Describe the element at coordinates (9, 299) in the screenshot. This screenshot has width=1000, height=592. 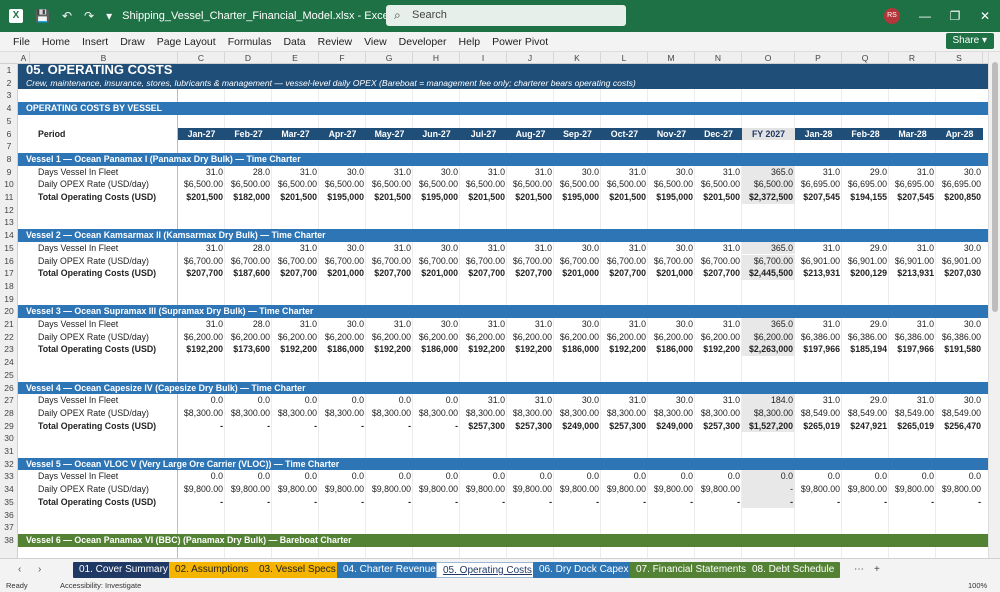
I see `row-header: 19` at that location.